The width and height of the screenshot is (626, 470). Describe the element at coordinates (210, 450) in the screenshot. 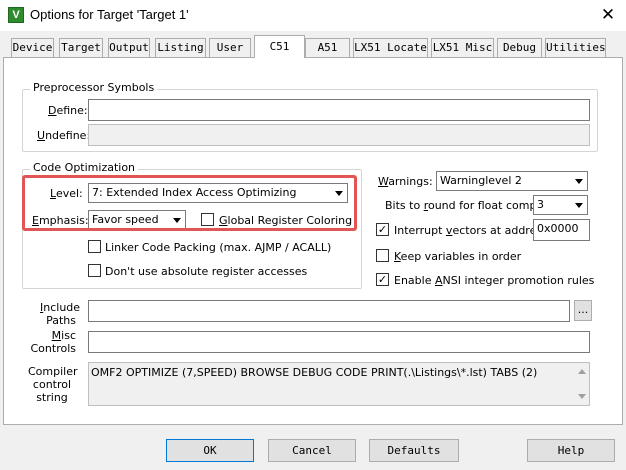

I see `ok-button: OK` at that location.